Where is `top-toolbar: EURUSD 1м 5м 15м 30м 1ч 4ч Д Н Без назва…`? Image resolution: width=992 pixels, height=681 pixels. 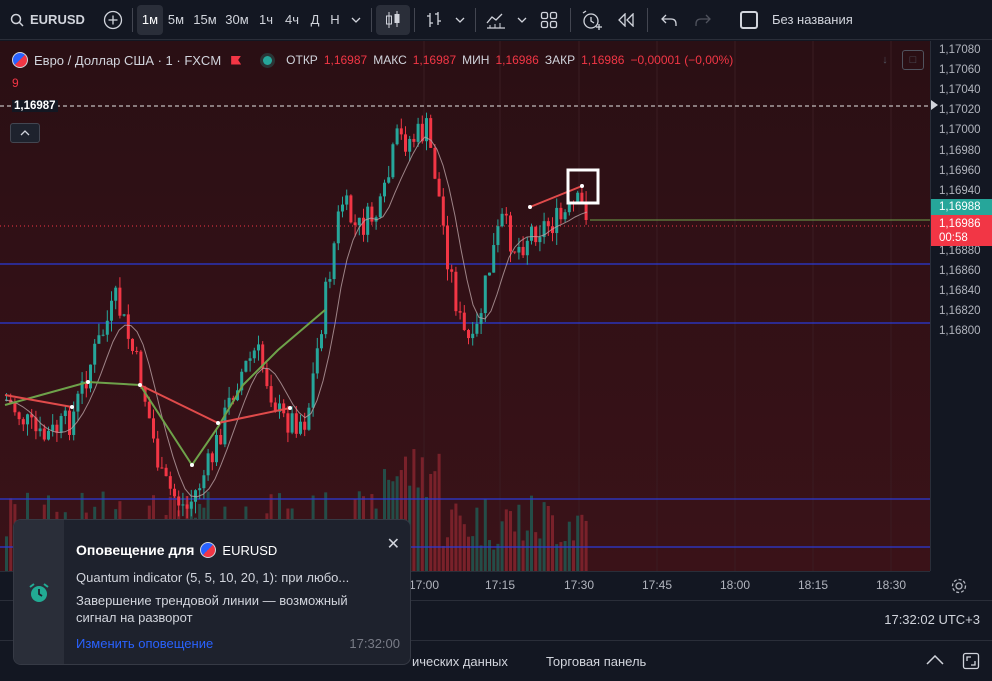 top-toolbar: EURUSD 1м 5м 15м 30м 1ч 4ч Д Н Без назва… is located at coordinates (496, 20).